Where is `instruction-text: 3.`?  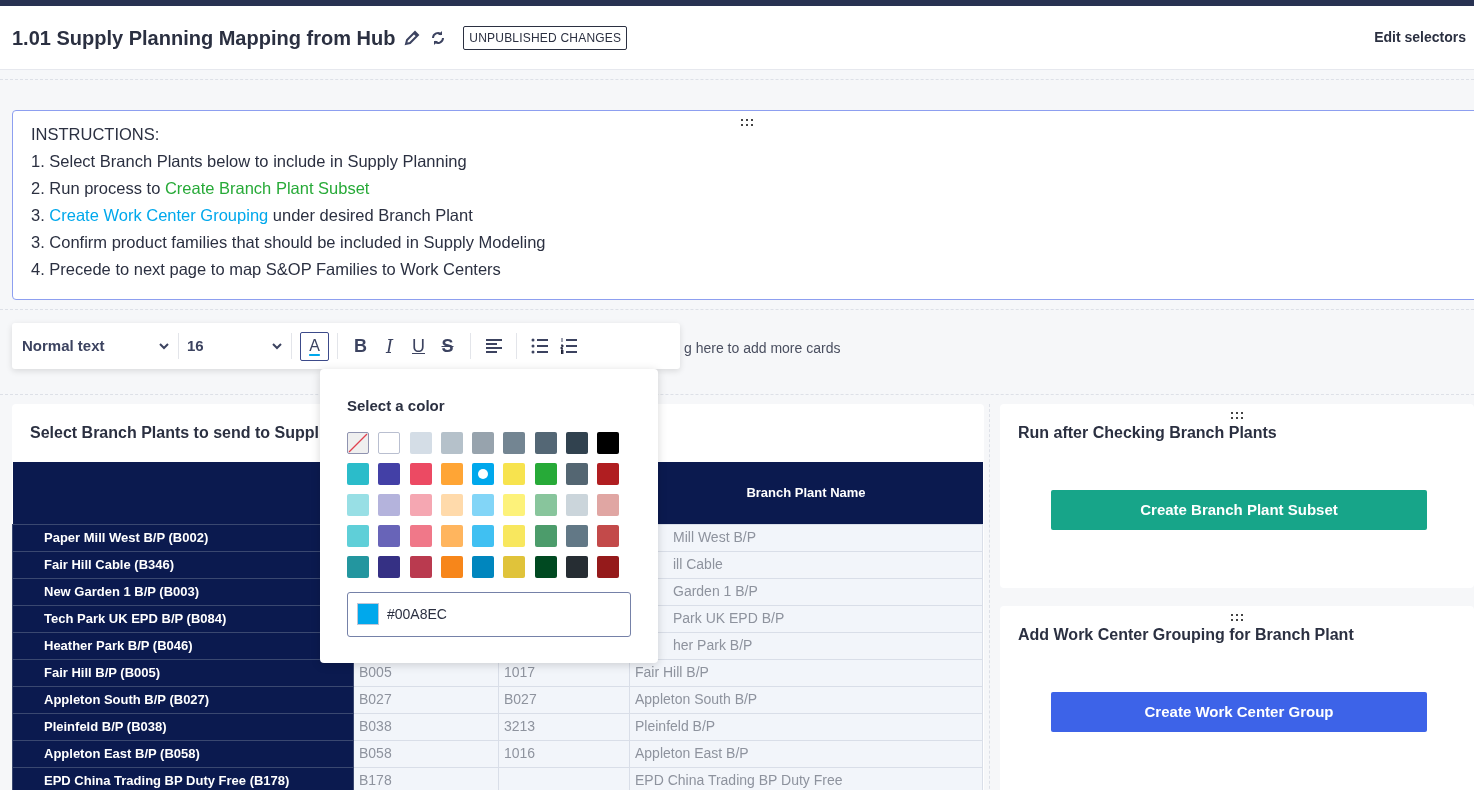 instruction-text: 3. is located at coordinates (38, 215).